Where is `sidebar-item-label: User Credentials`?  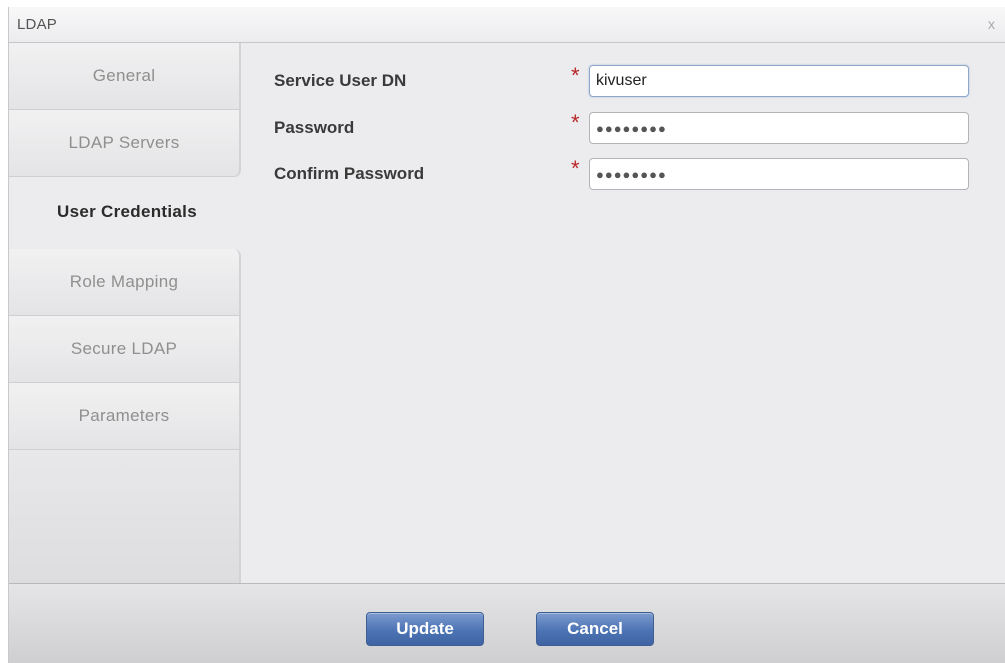 sidebar-item-label: User Credentials is located at coordinates (127, 211).